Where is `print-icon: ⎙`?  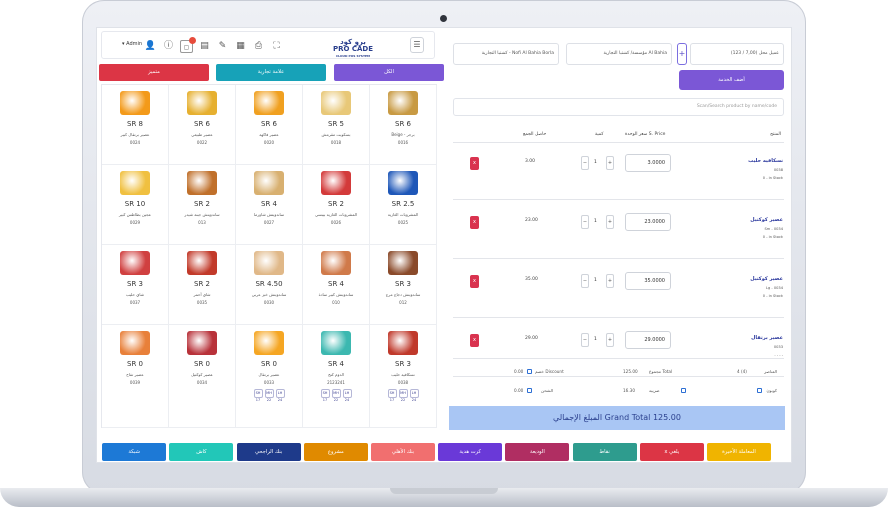
print-icon: ⎙ is located at coordinates (258, 46).